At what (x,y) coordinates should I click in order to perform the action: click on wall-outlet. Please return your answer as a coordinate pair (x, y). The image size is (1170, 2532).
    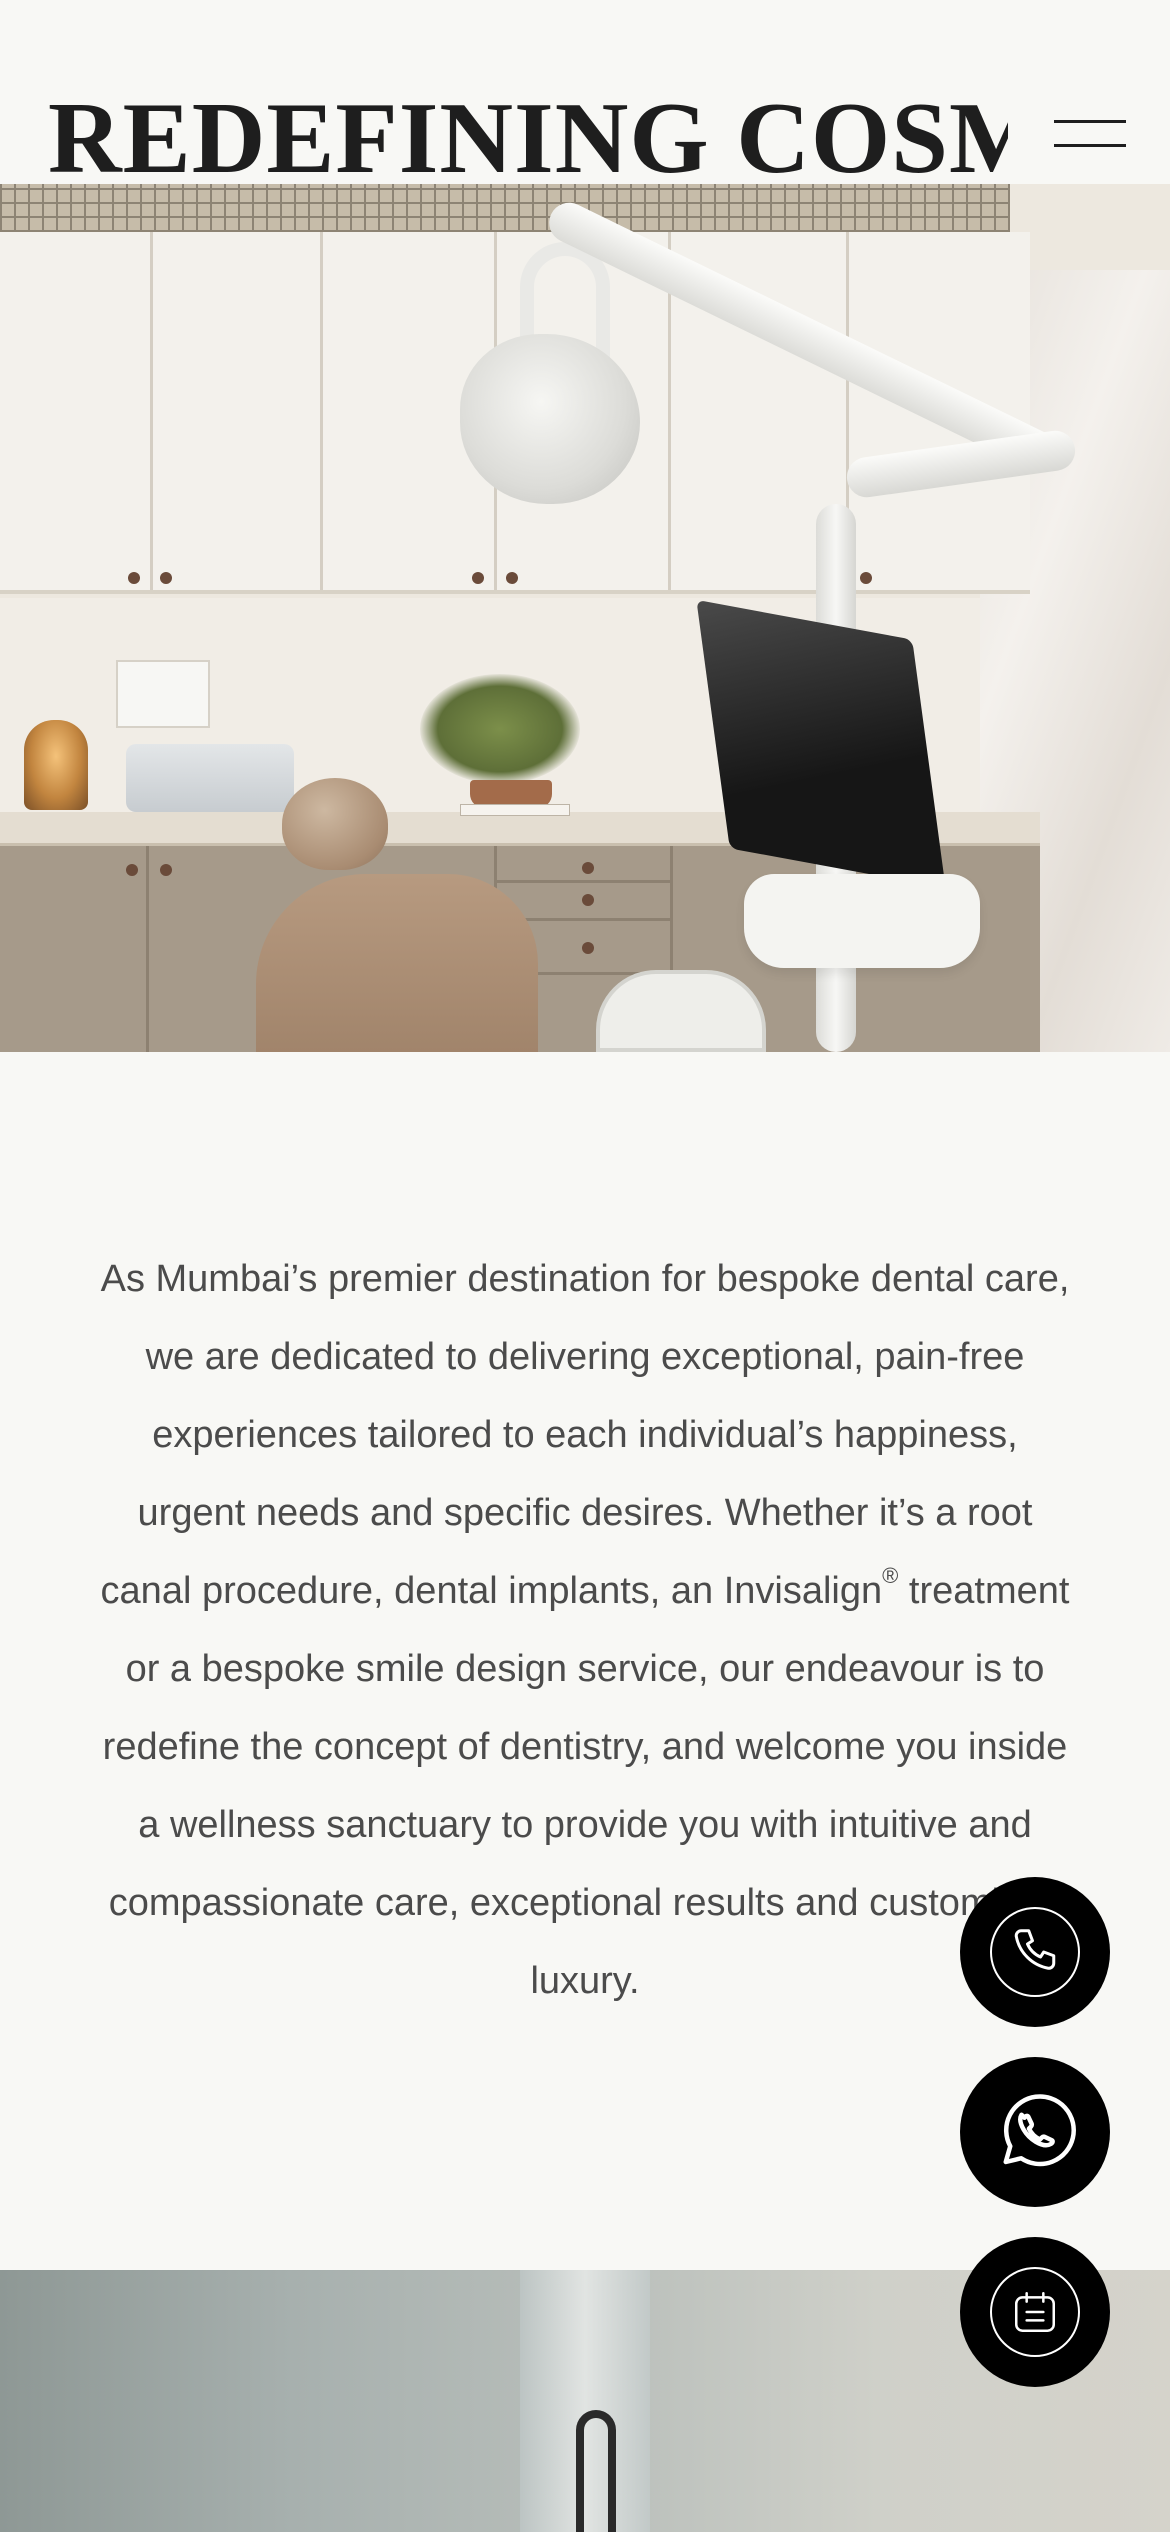
    Looking at the image, I should click on (163, 694).